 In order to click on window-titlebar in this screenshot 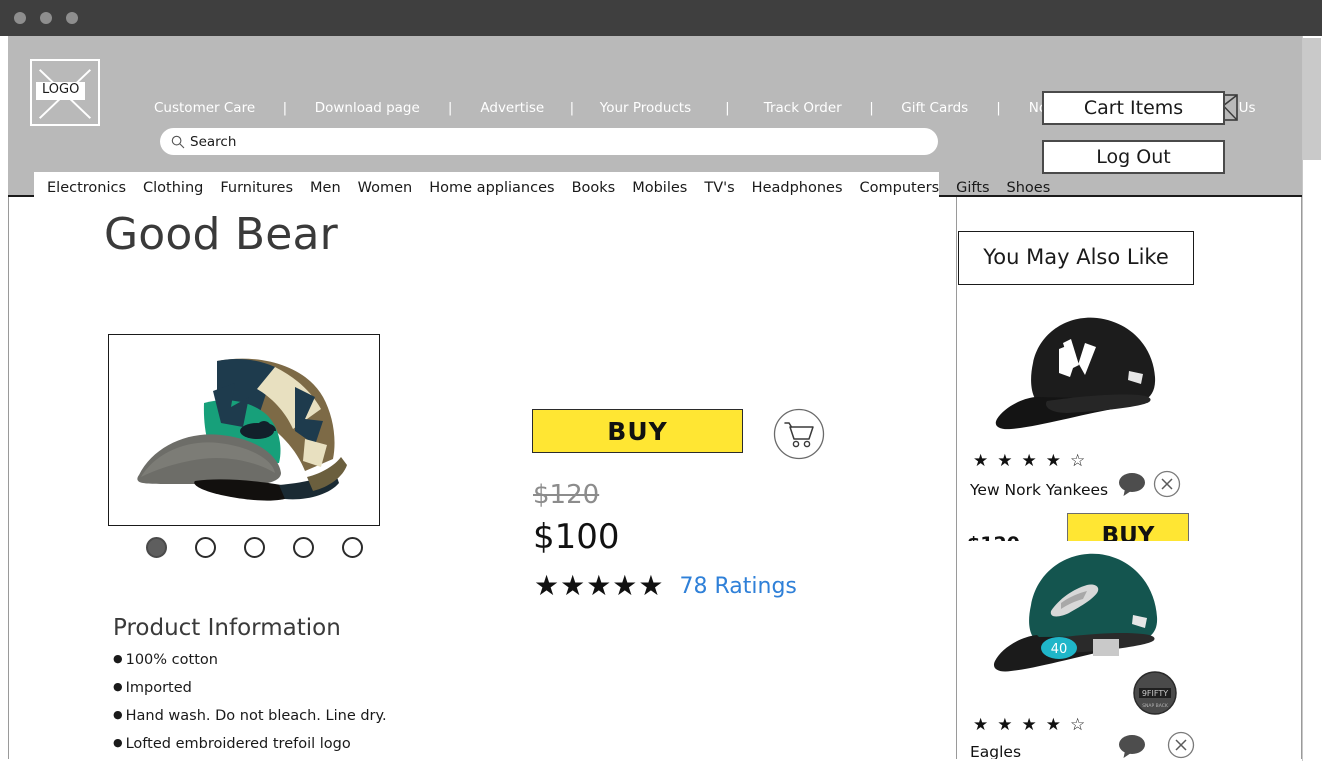, I will do `click(661, 18)`.